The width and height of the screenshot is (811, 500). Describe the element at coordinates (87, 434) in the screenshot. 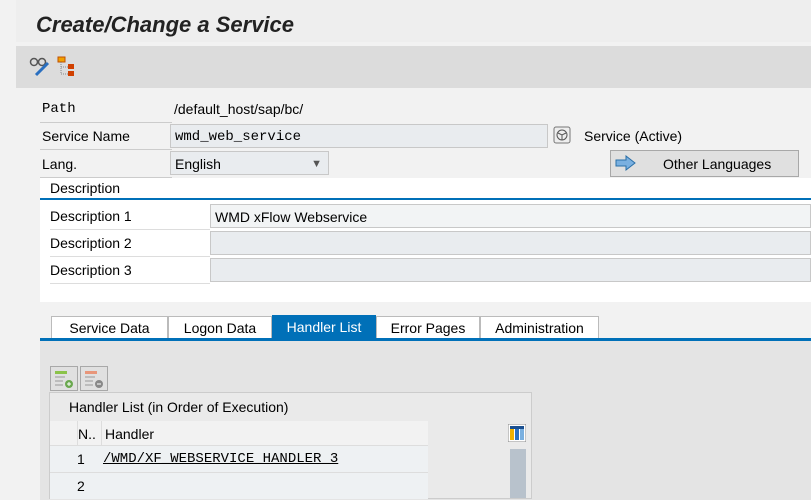

I see `column-header-n: N..` at that location.